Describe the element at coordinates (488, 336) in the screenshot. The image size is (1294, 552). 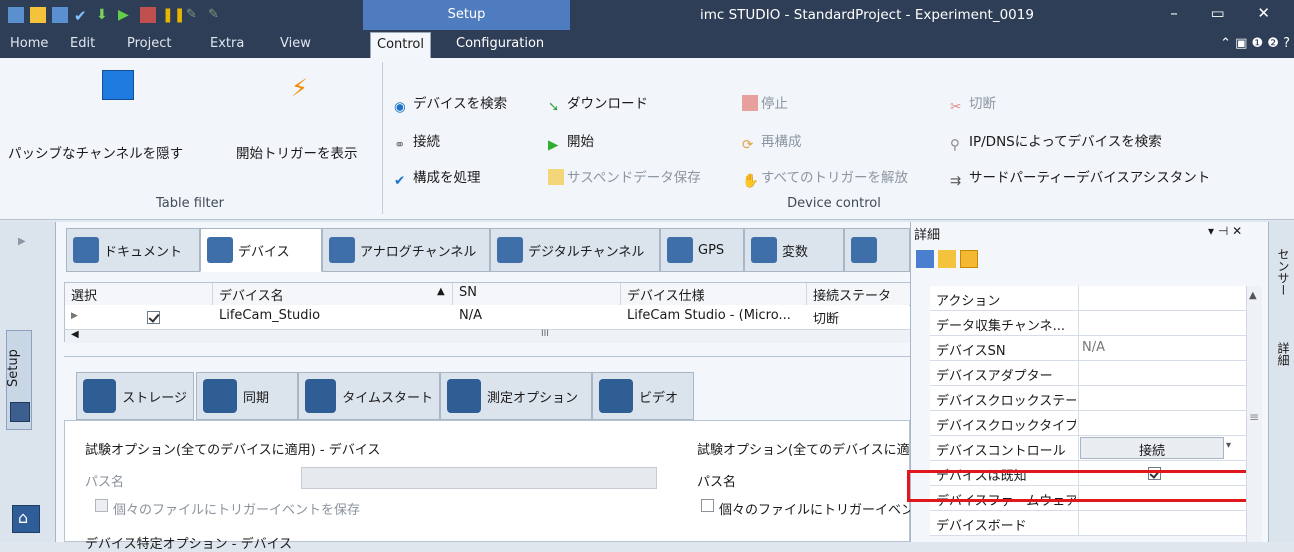
I see `horizontal-scrollbar: ◀ III` at that location.